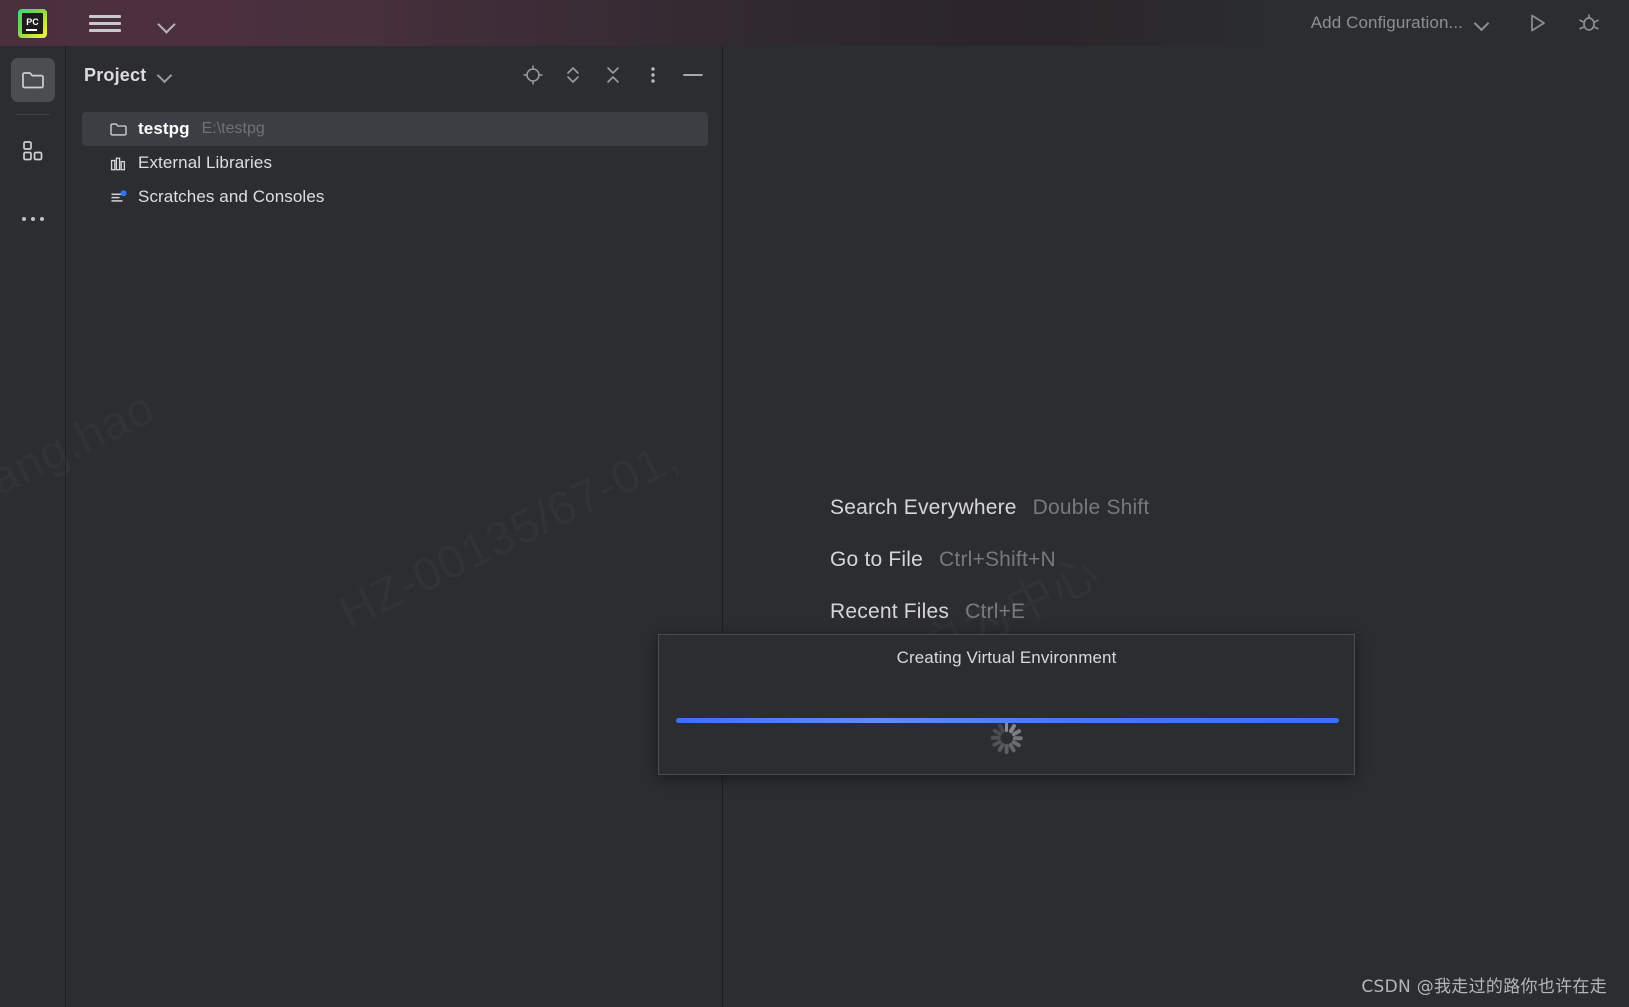 Image resolution: width=1629 pixels, height=1007 pixels. I want to click on tree-item-label: External Libraries, so click(205, 162).